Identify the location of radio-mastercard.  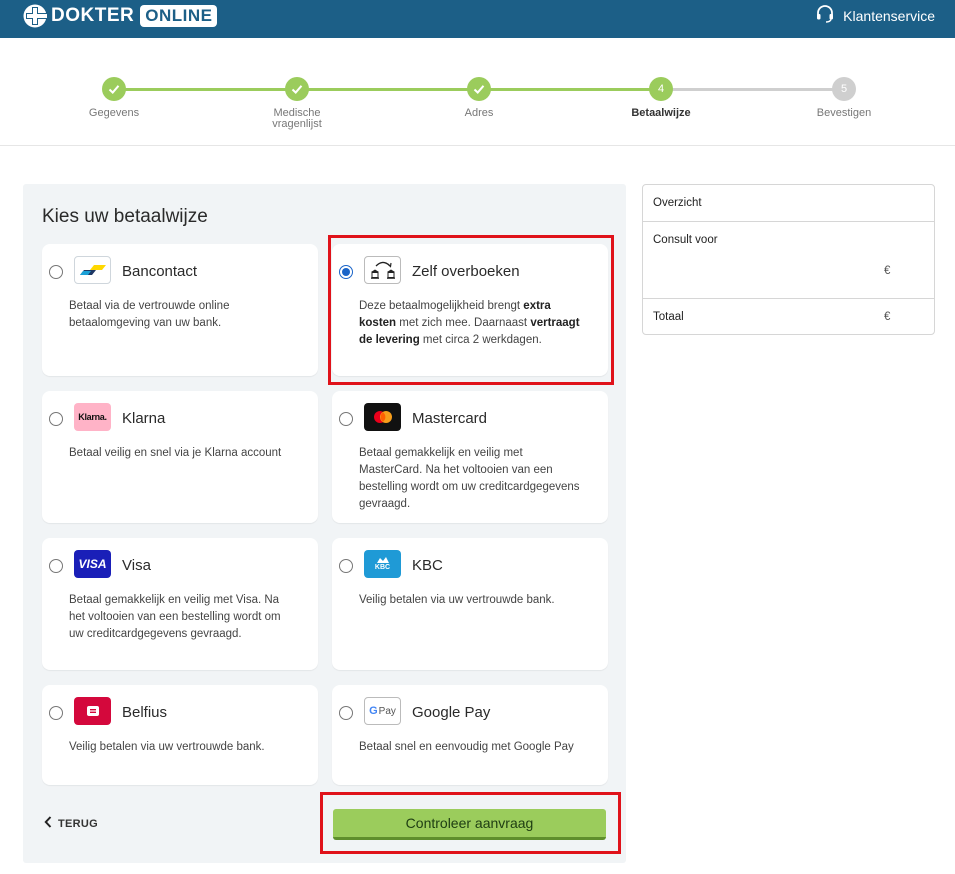
(346, 419).